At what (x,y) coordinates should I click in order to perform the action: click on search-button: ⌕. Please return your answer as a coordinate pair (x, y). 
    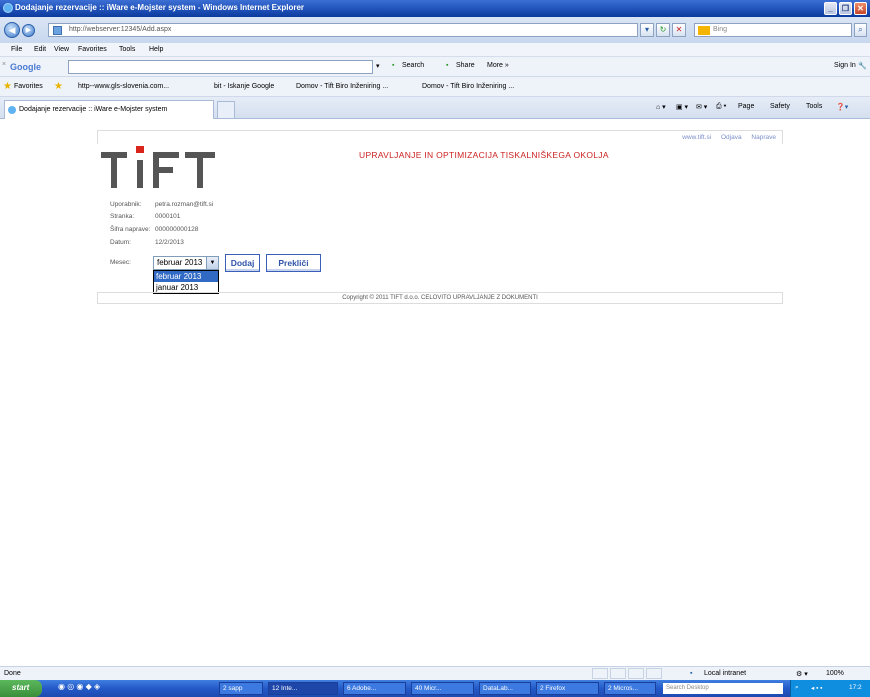
    Looking at the image, I should click on (860, 30).